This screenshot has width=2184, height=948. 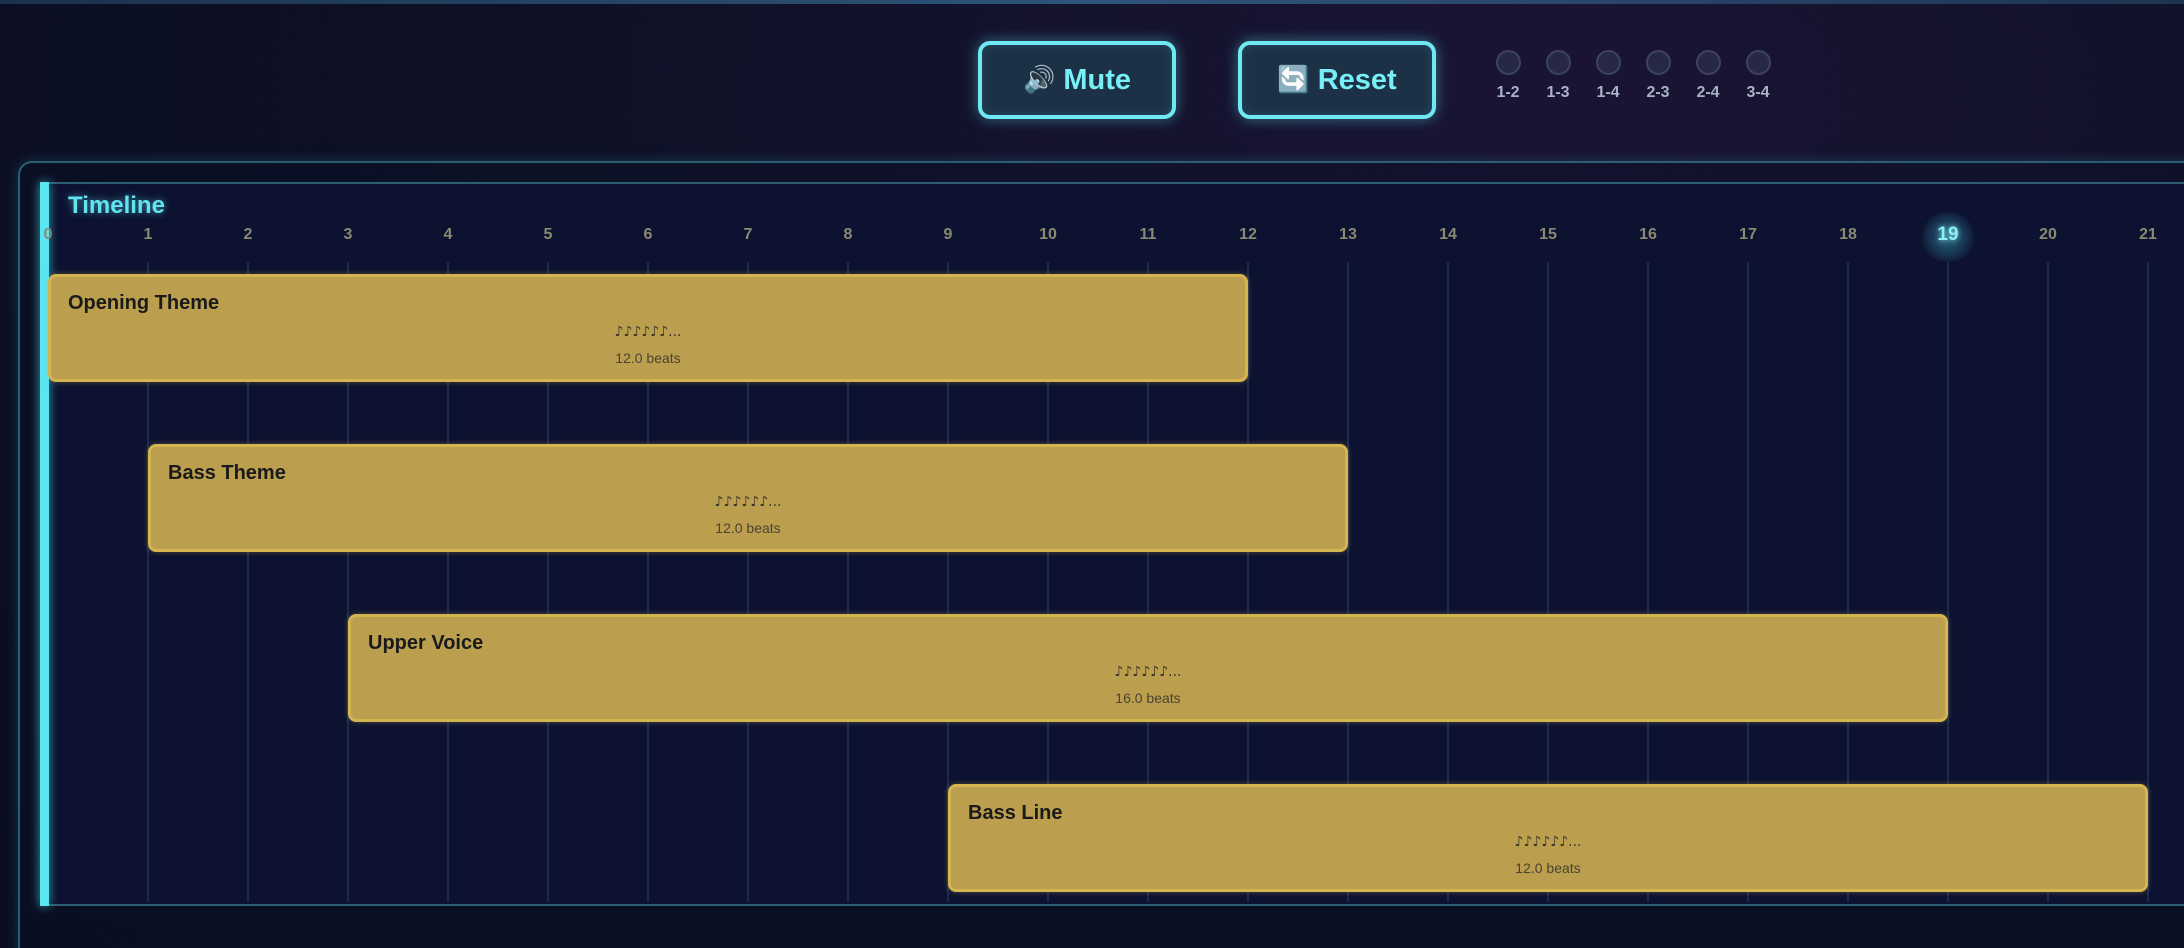 I want to click on beat-tick-label: 7, so click(x=748, y=235).